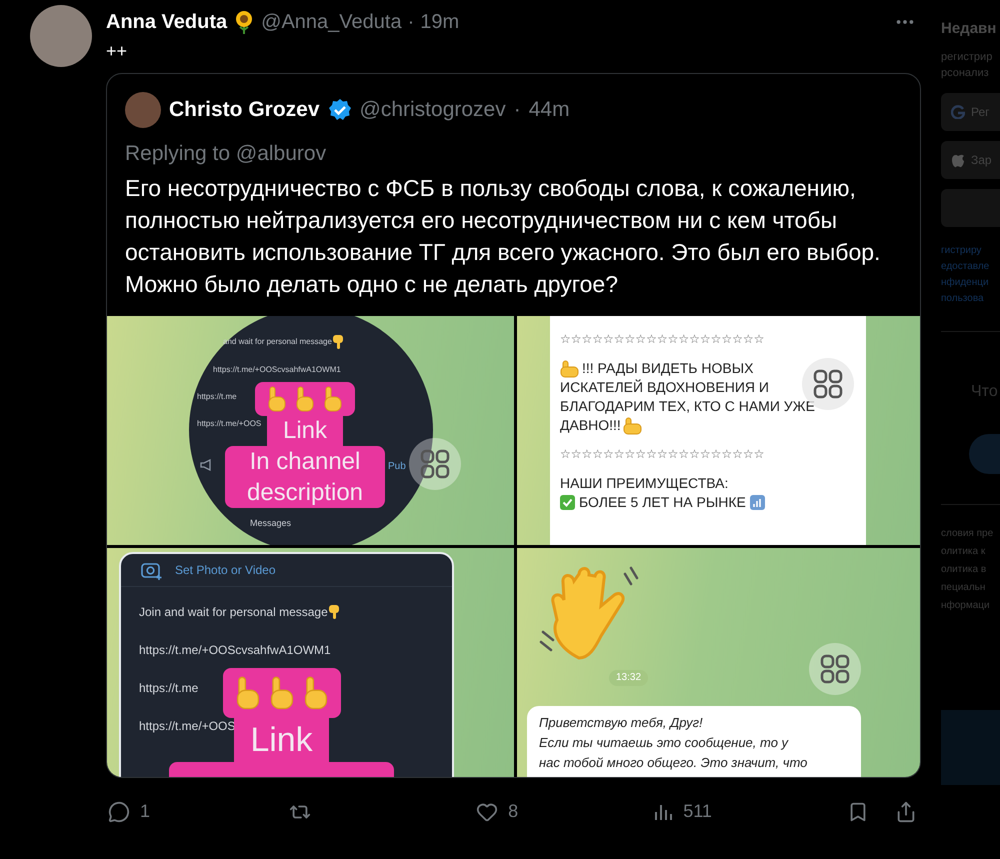 Image resolution: width=1000 pixels, height=859 pixels. Describe the element at coordinates (757, 502) in the screenshot. I see `bar-chart-icon` at that location.